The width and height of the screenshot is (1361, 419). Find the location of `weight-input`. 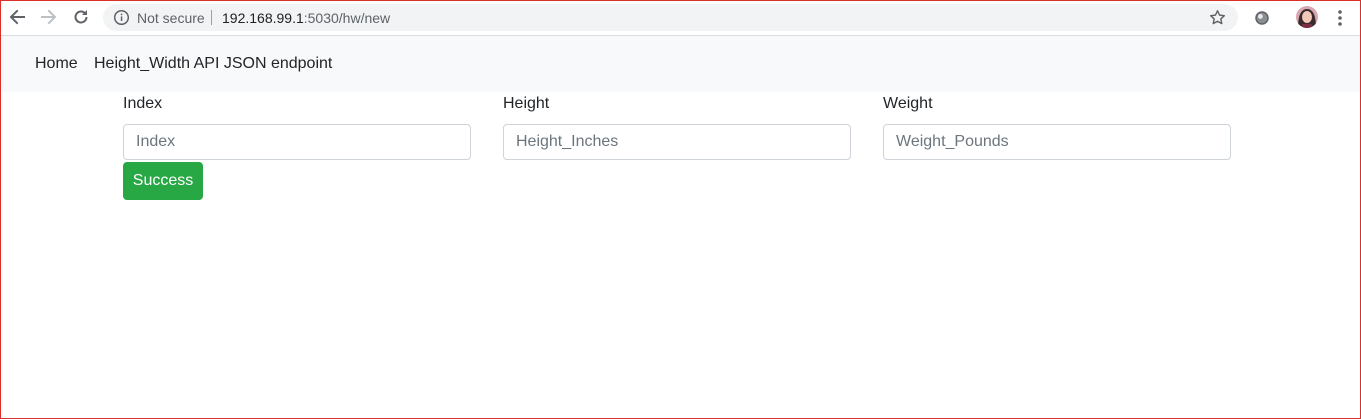

weight-input is located at coordinates (1057, 142).